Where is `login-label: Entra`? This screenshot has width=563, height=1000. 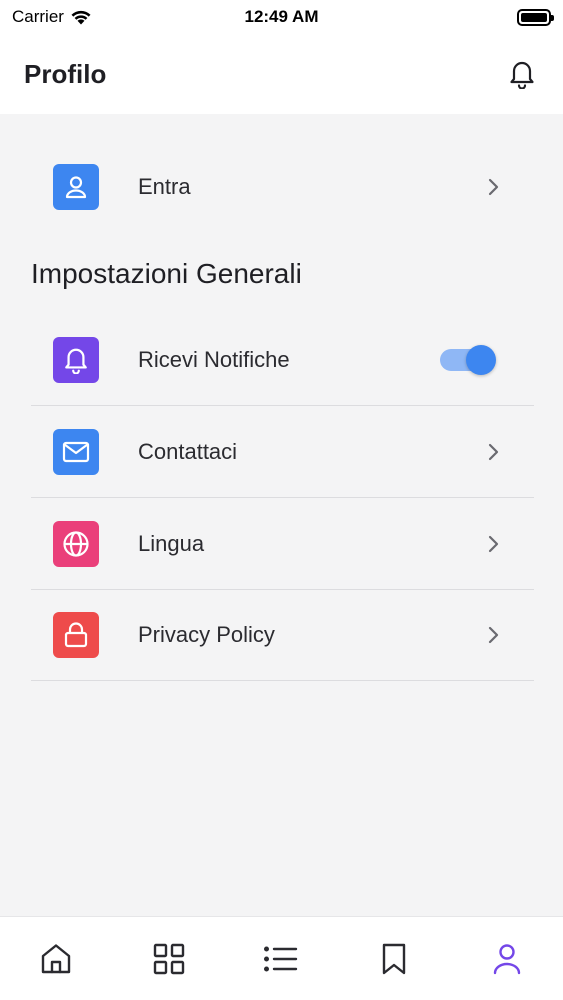 login-label: Entra is located at coordinates (164, 186).